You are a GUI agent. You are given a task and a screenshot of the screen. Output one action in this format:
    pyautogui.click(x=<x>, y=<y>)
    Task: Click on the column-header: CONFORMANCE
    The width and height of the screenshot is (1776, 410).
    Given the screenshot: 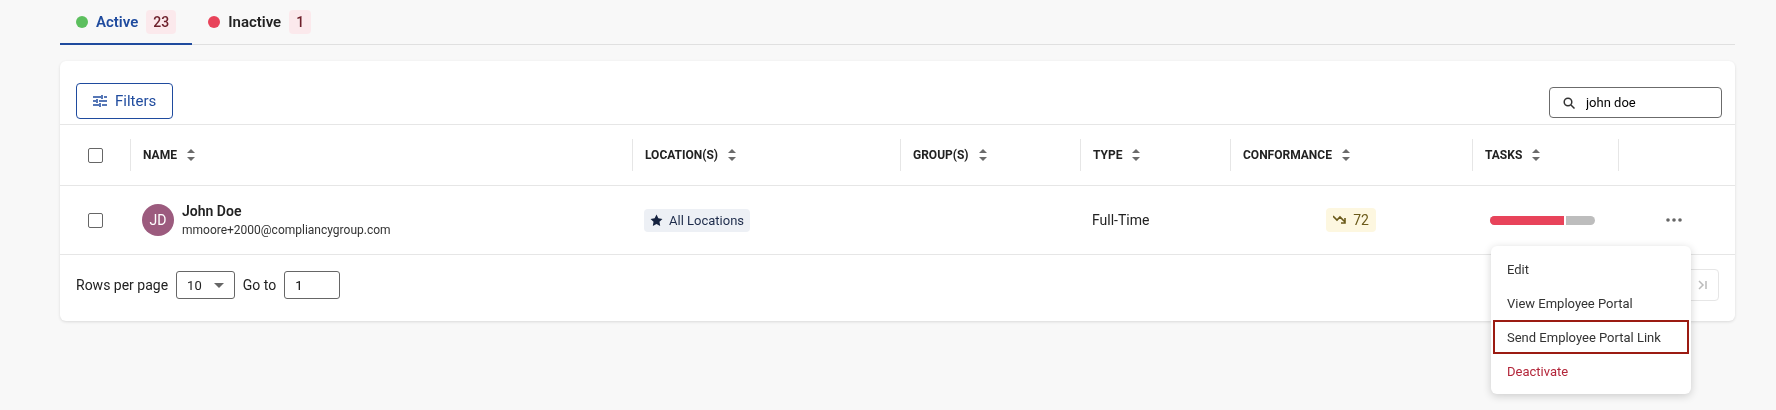 What is the action you would take?
    pyautogui.click(x=1287, y=155)
    